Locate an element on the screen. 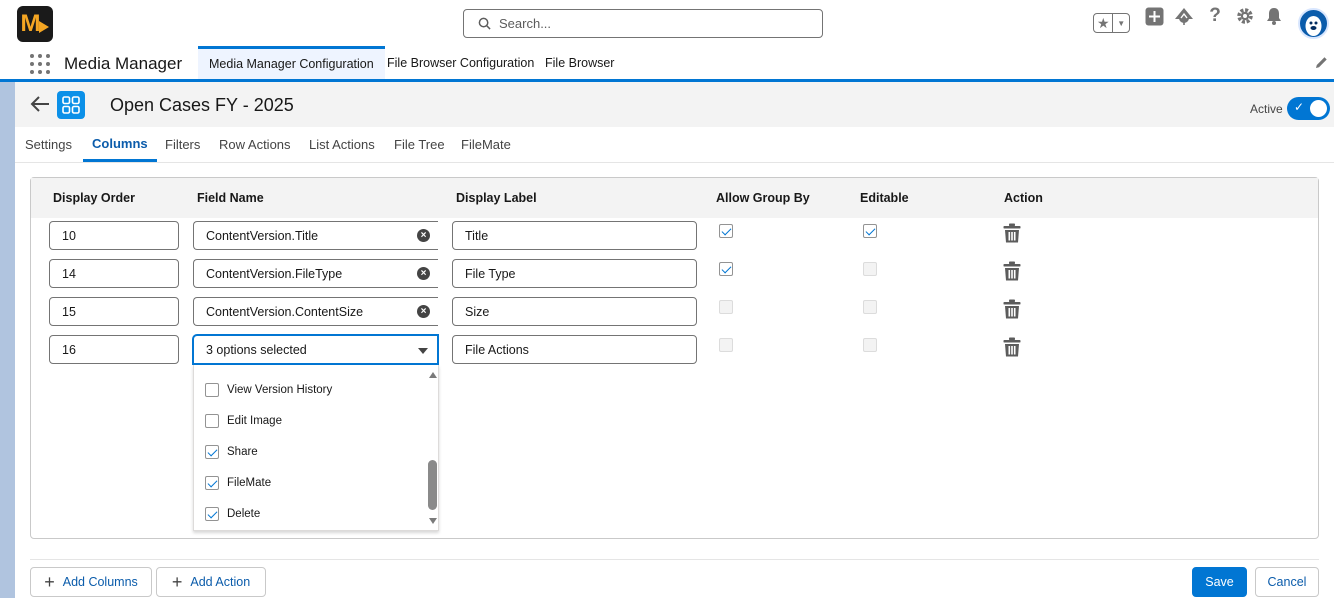 The height and width of the screenshot is (598, 1334). scroll-down-arrow-icon is located at coordinates (433, 521).